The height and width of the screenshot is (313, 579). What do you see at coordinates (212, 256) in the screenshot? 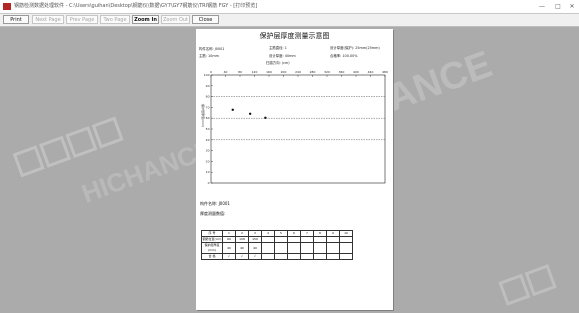
I see `table-row-header: 合 格` at bounding box center [212, 256].